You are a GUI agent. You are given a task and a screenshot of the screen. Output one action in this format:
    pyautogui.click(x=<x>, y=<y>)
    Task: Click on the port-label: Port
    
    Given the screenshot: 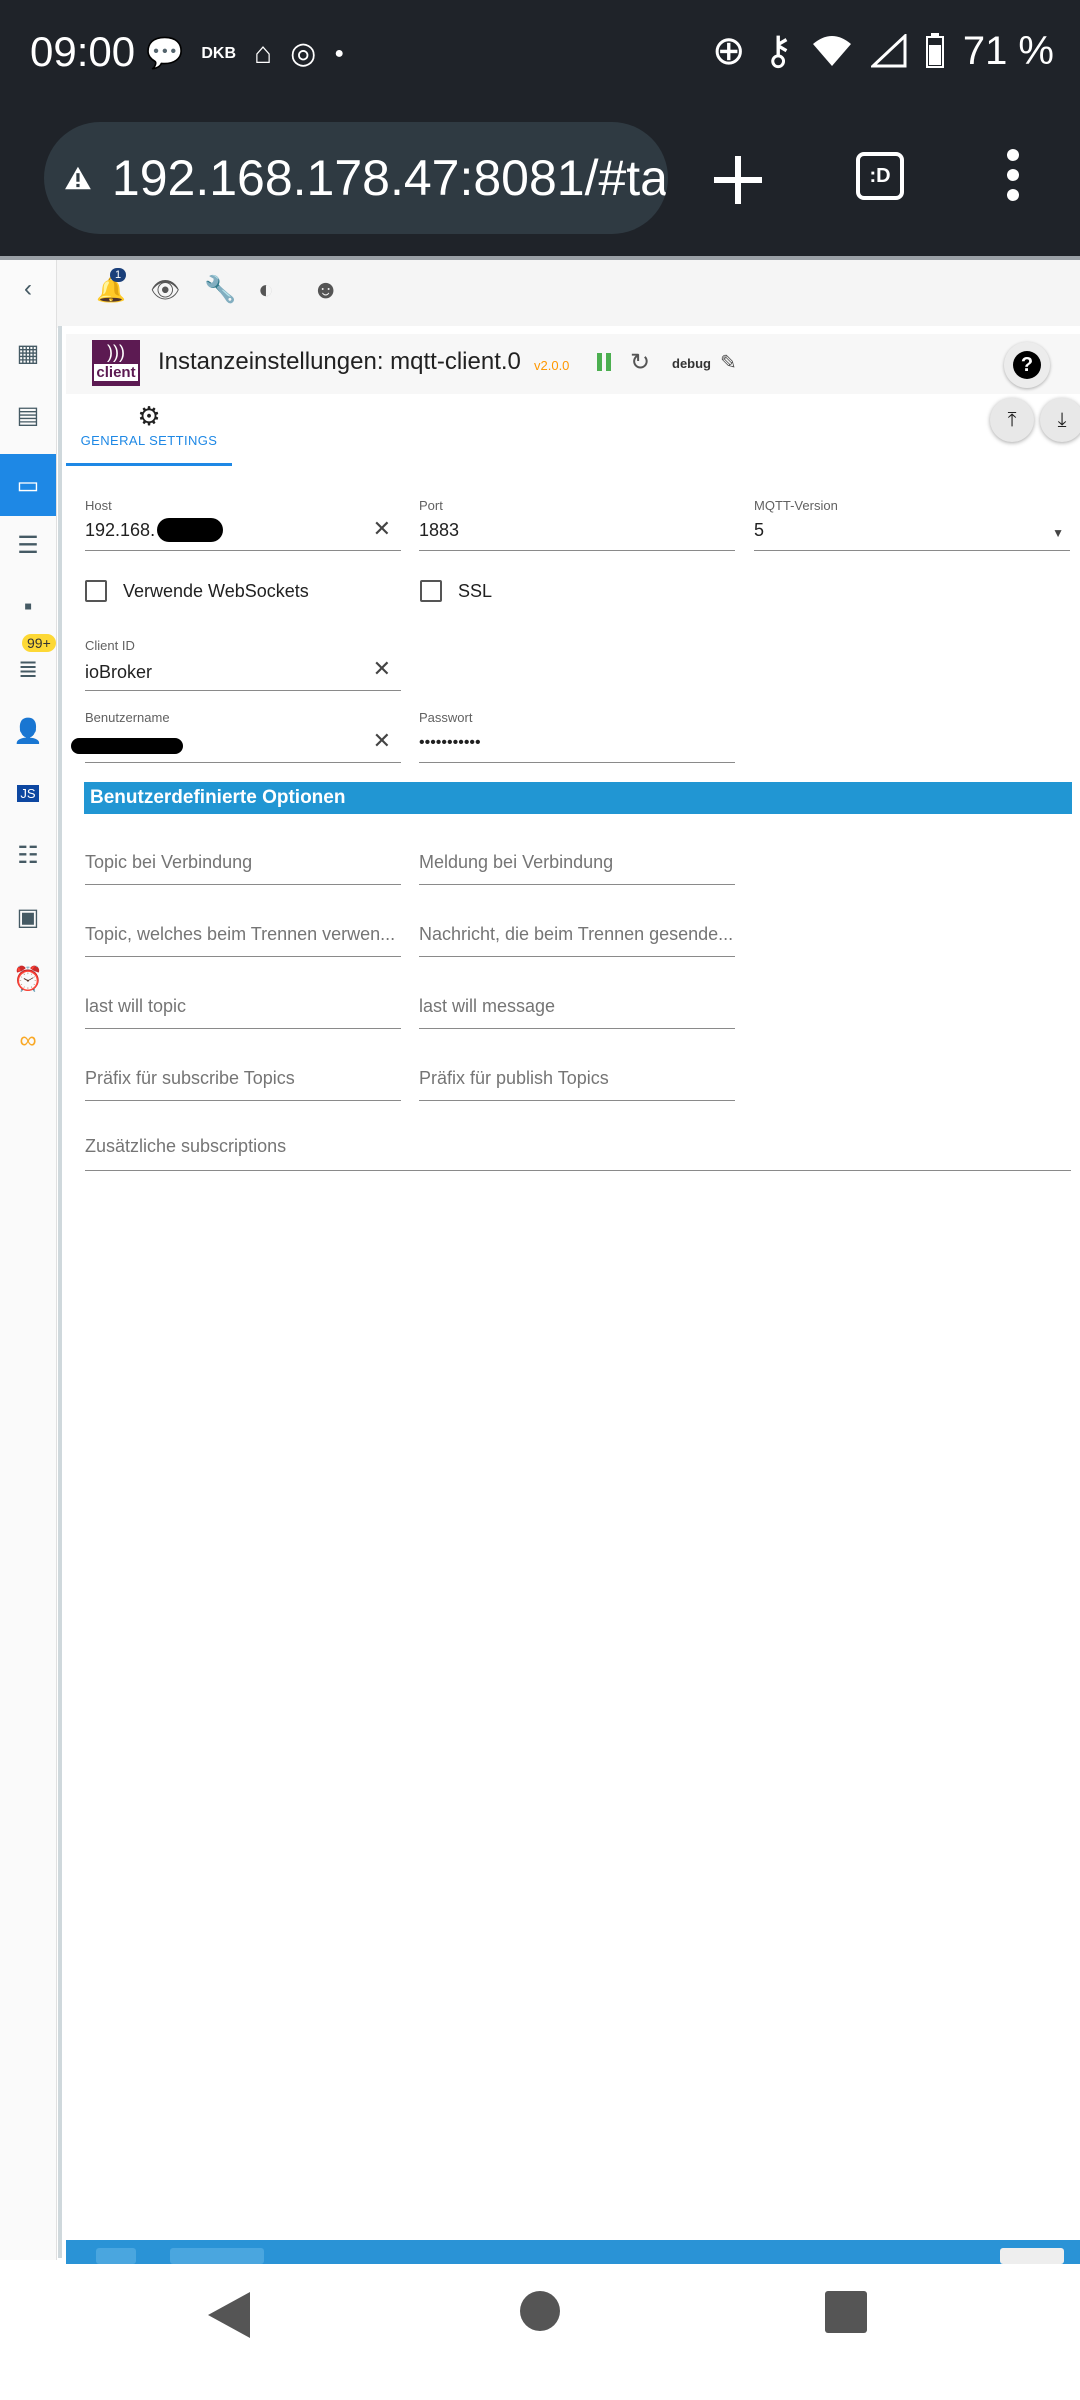 What is the action you would take?
    pyautogui.click(x=431, y=505)
    